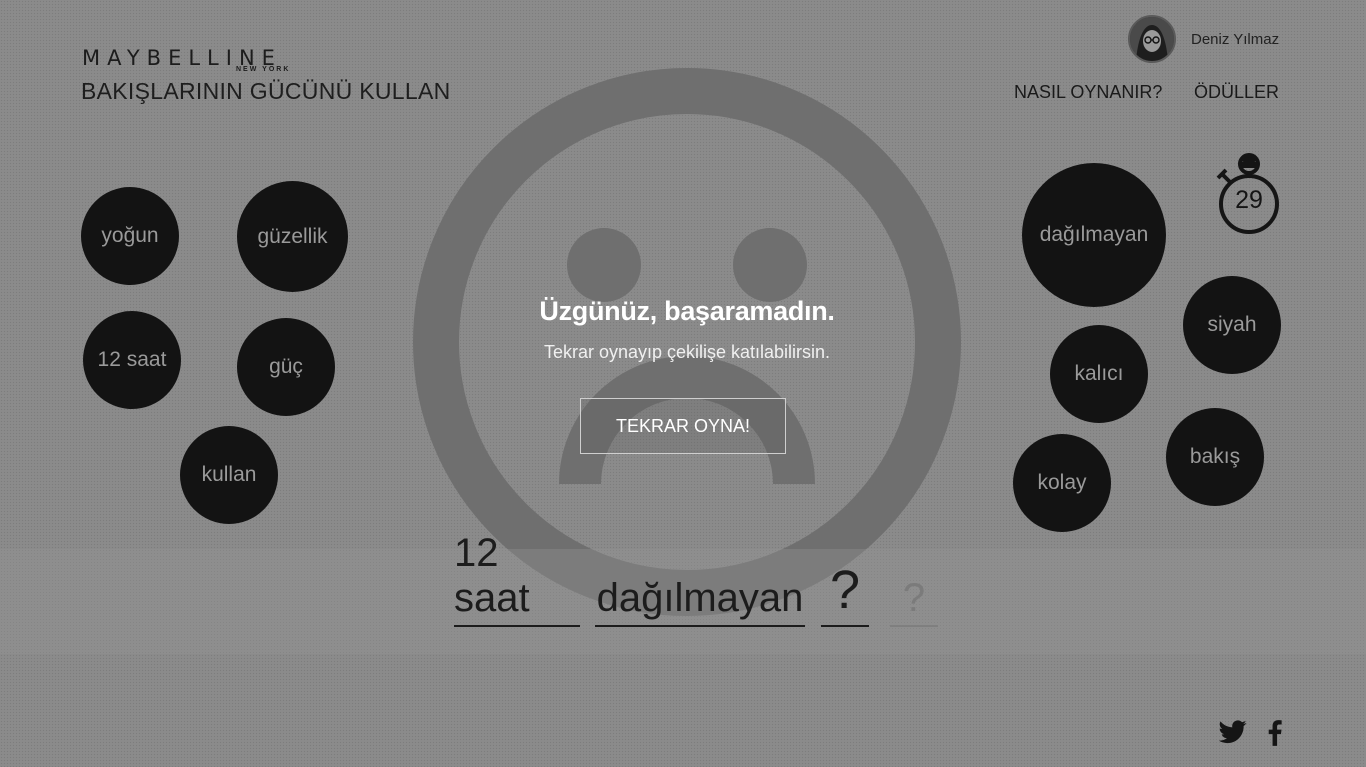  I want to click on answer-slot: 12 saat, so click(517, 579).